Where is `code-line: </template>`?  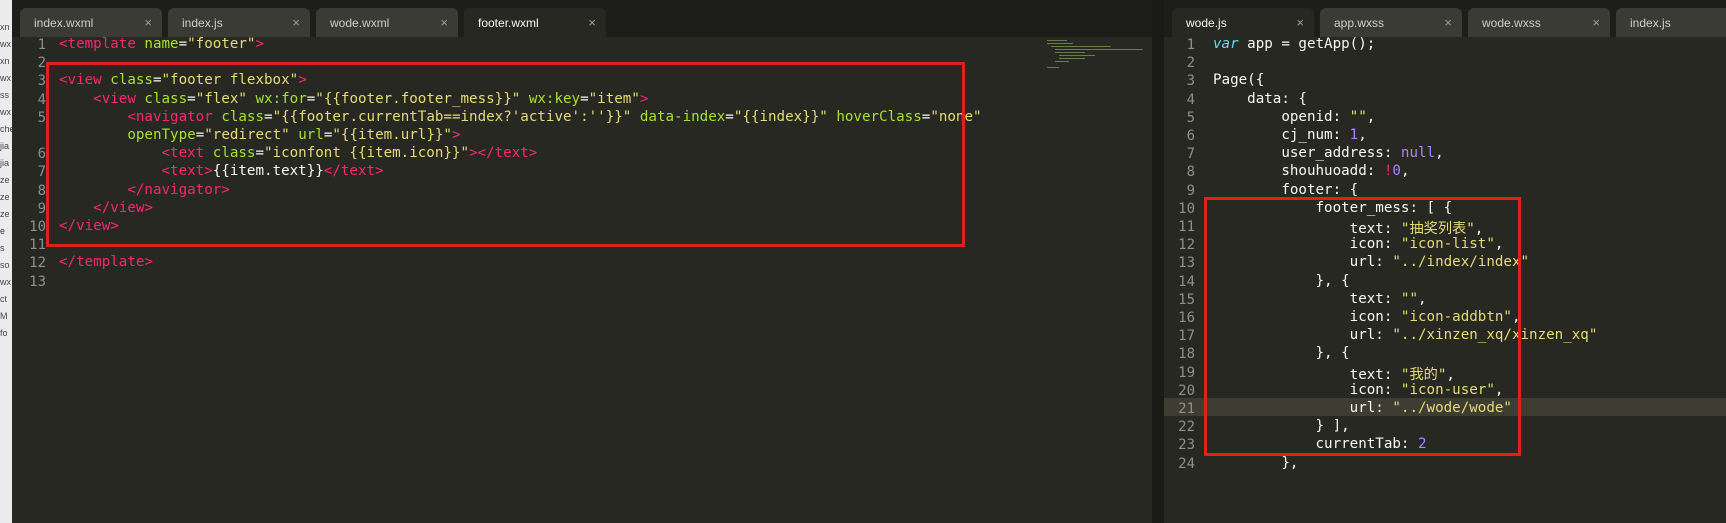 code-line: </template> is located at coordinates (106, 262).